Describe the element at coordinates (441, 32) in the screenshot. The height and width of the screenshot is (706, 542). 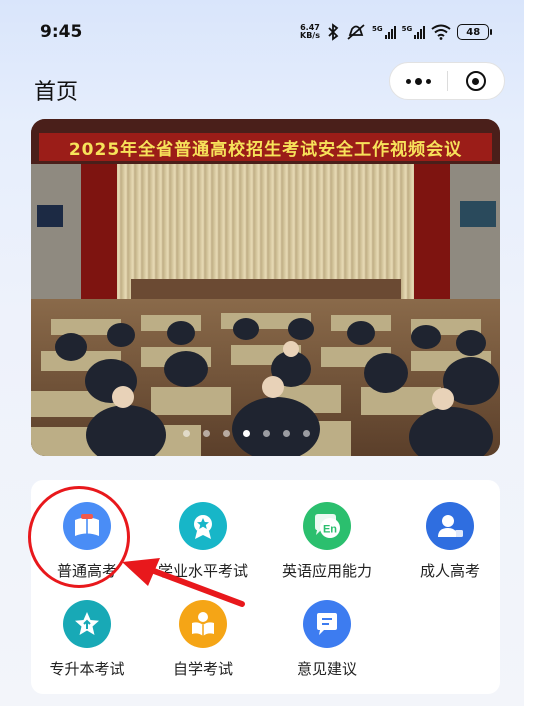
I see `wifi-icon` at that location.